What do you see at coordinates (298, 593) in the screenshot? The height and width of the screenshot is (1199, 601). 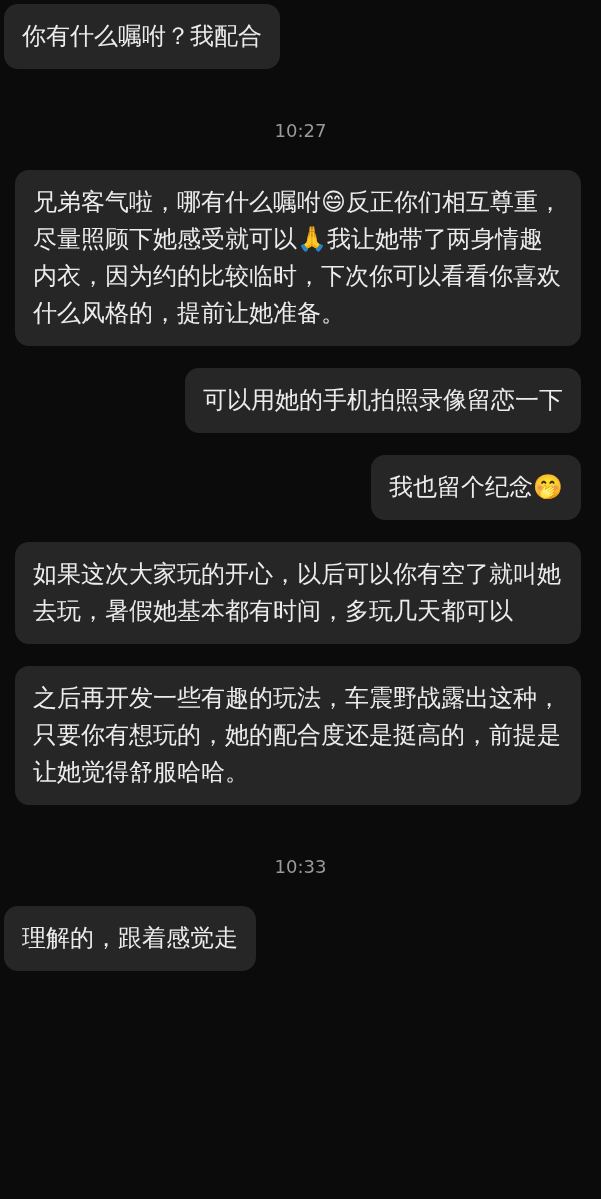 I see `message-bubble: 如果这次大家玩的开心，以后可以你有空了就叫她去玩，暑假她基本都有时间，多玩几天都可以` at bounding box center [298, 593].